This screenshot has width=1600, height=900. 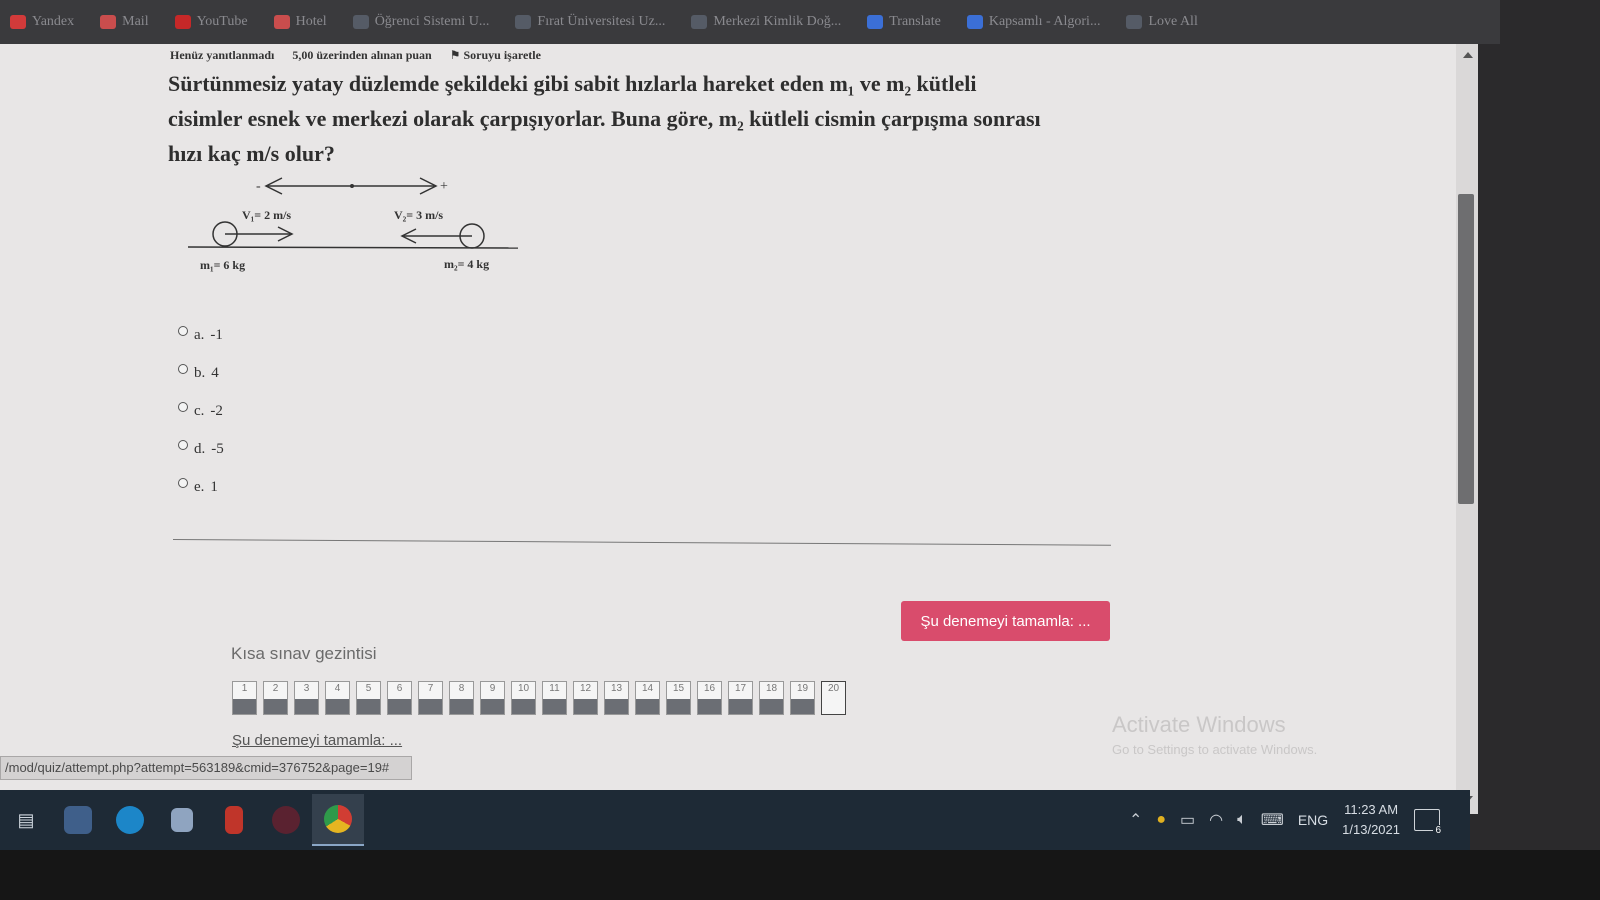 I want to click on nav-question-18: 18, so click(x=771, y=698).